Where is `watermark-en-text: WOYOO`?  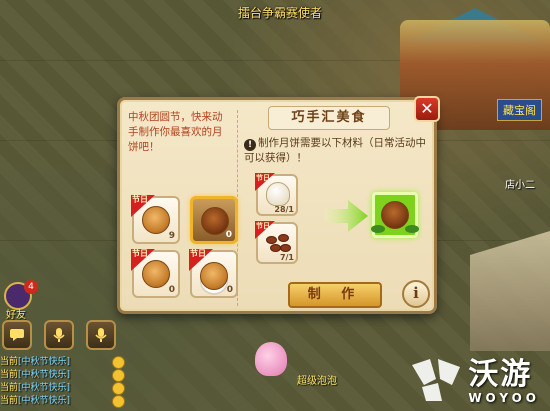 watermark-en-text: WOYOO is located at coordinates (504, 398).